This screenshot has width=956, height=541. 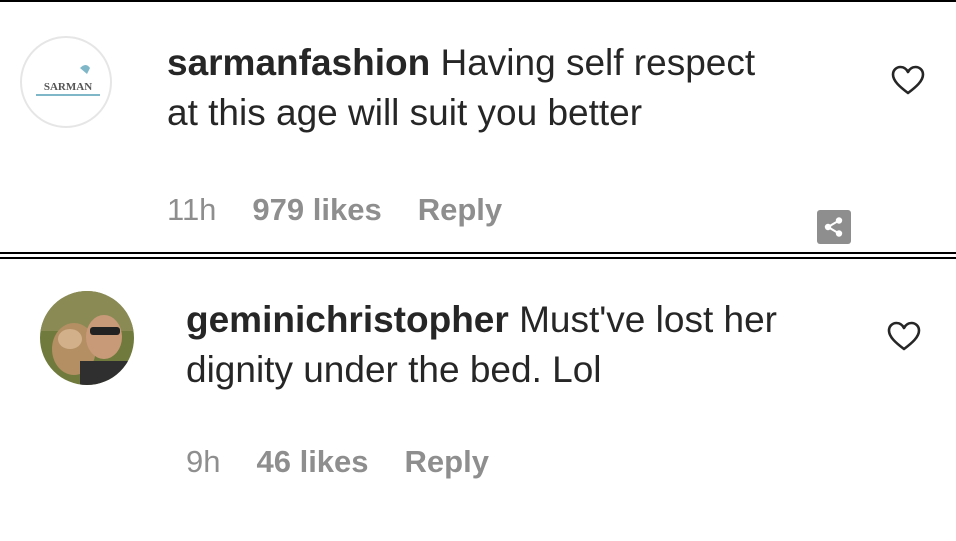 I want to click on comment-likes: 46 likes, so click(x=312, y=462).